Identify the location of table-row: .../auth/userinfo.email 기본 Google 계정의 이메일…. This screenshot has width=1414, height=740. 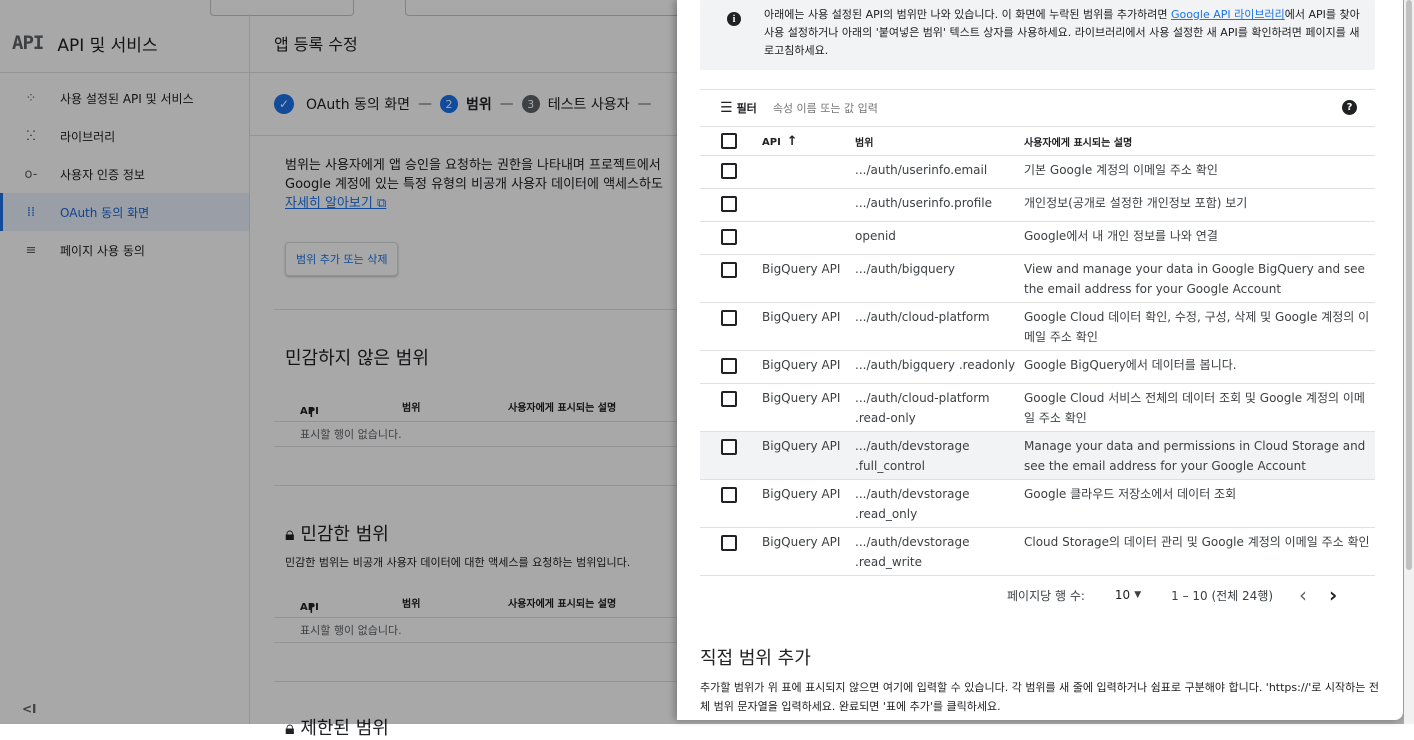
(1037, 172).